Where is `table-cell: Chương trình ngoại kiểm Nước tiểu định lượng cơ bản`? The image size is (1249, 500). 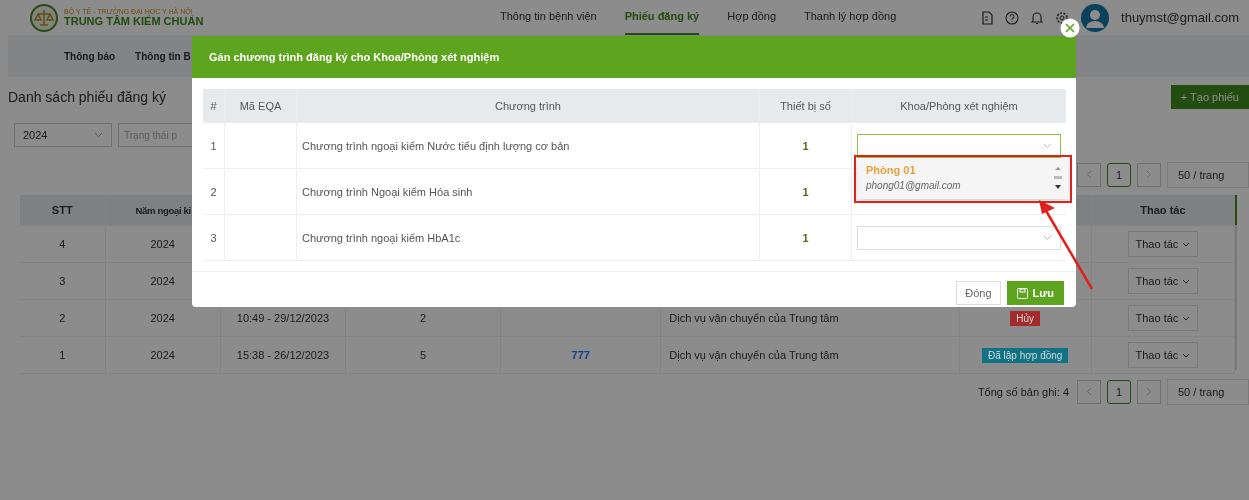
table-cell: Chương trình ngoại kiểm Nước tiểu định lượng cơ bản is located at coordinates (436, 145).